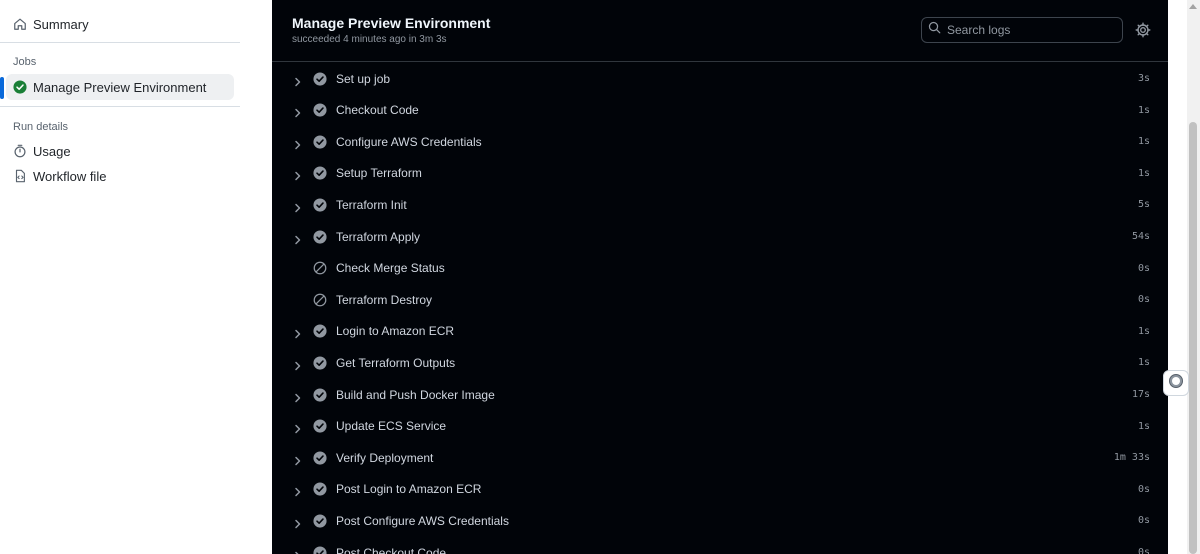 The width and height of the screenshot is (1200, 554). I want to click on scroll-up-arrow, so click(1193, 6).